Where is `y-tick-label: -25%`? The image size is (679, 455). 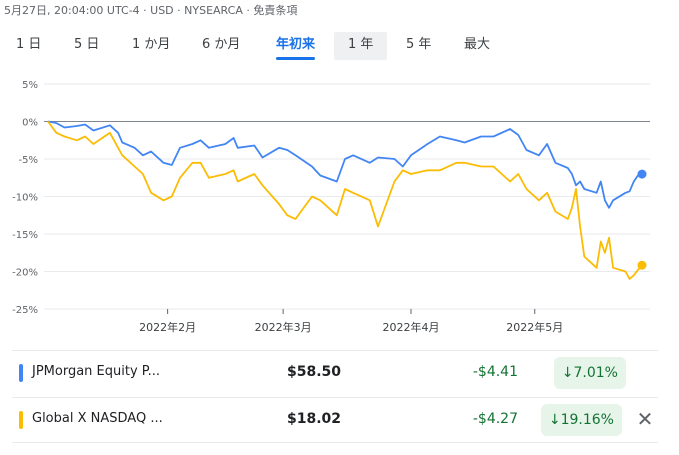 y-tick-label: -25% is located at coordinates (25, 310).